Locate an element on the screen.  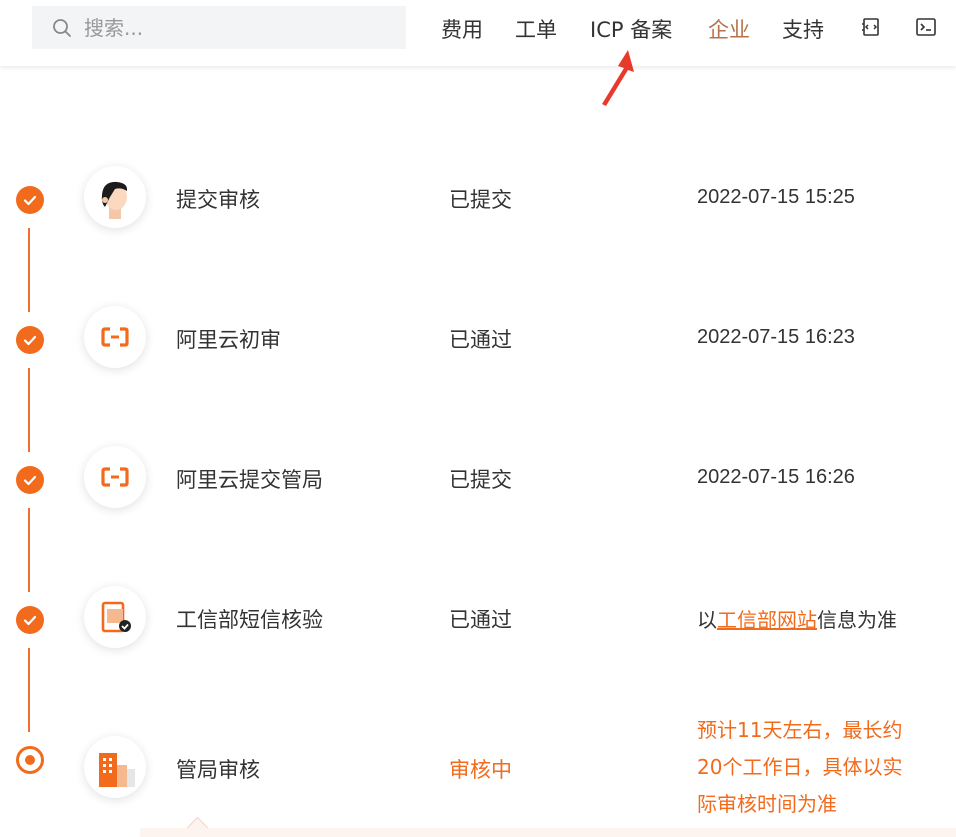
step-label: 管局审核 is located at coordinates (218, 770).